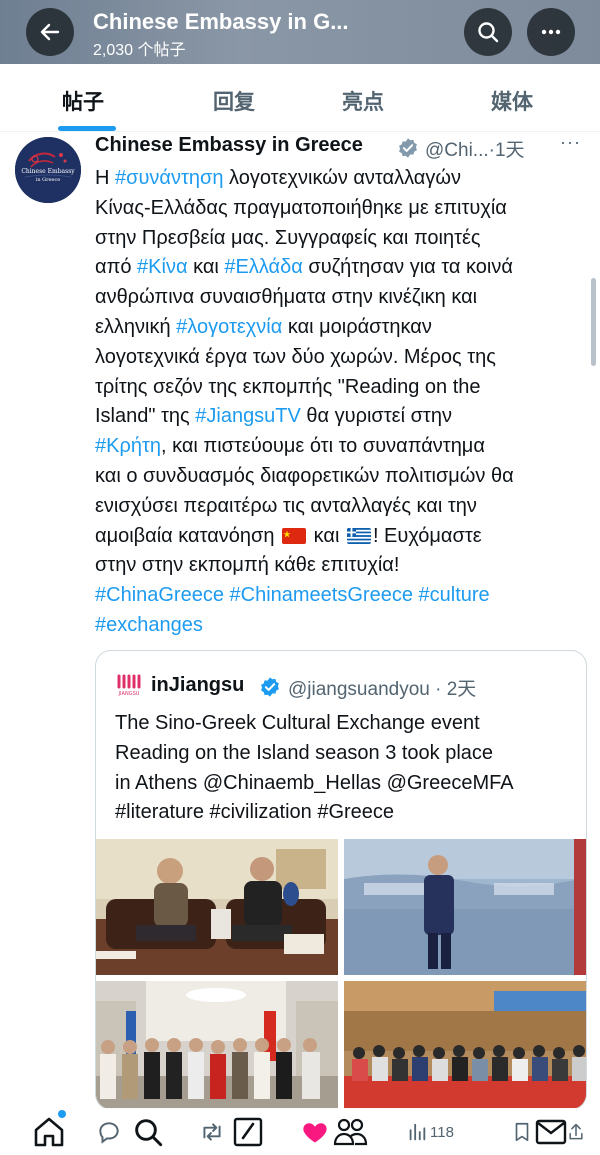 The width and height of the screenshot is (600, 1155). What do you see at coordinates (234, 101) in the screenshot?
I see `tab-replies: 回复` at bounding box center [234, 101].